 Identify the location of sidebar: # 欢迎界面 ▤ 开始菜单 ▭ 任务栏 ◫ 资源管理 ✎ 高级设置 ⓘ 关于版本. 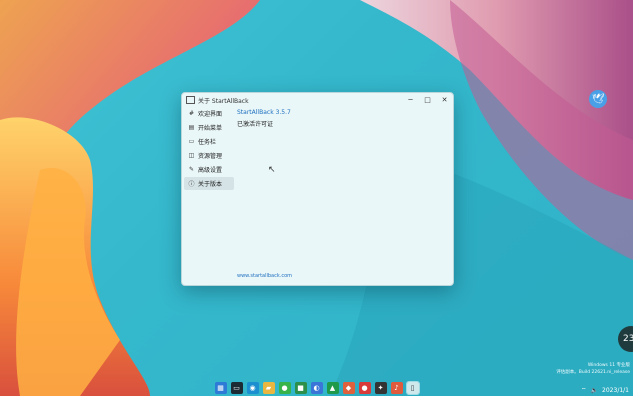
(209, 149).